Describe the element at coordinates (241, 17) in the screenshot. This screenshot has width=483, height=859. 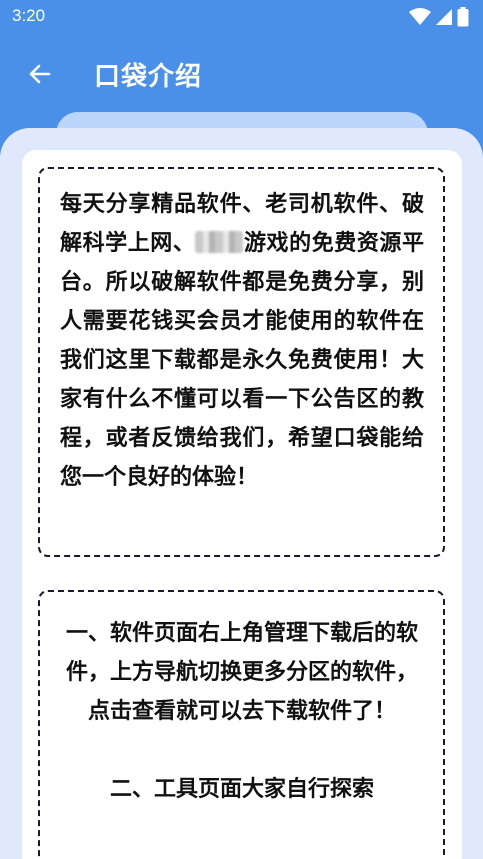
I see `status-bar: 3:20` at that location.